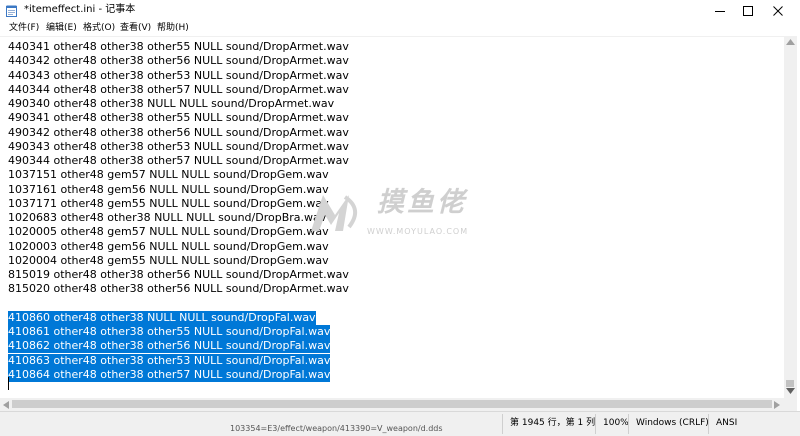 Image resolution: width=800 pixels, height=436 pixels. What do you see at coordinates (400, 10) in the screenshot?
I see `title-bar: *itemeffect.ini - 记事本` at bounding box center [400, 10].